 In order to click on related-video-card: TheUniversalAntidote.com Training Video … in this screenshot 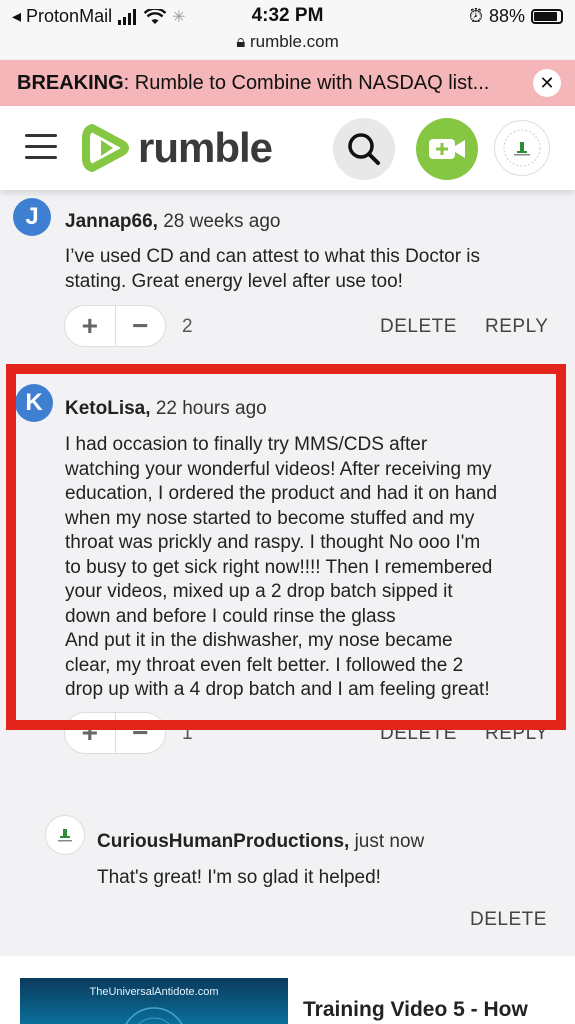, I will do `click(287, 990)`.